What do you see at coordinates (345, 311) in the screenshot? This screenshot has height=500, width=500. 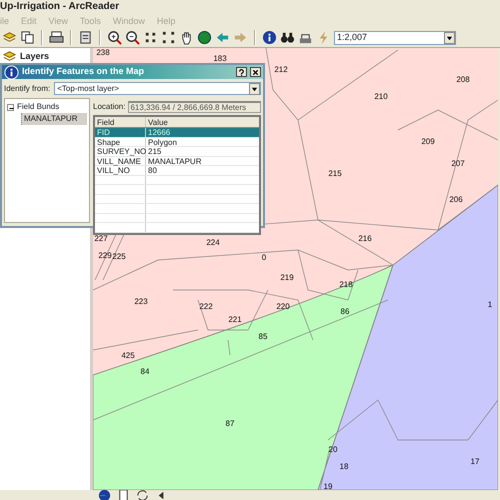 I see `parcel-label: 86` at bounding box center [345, 311].